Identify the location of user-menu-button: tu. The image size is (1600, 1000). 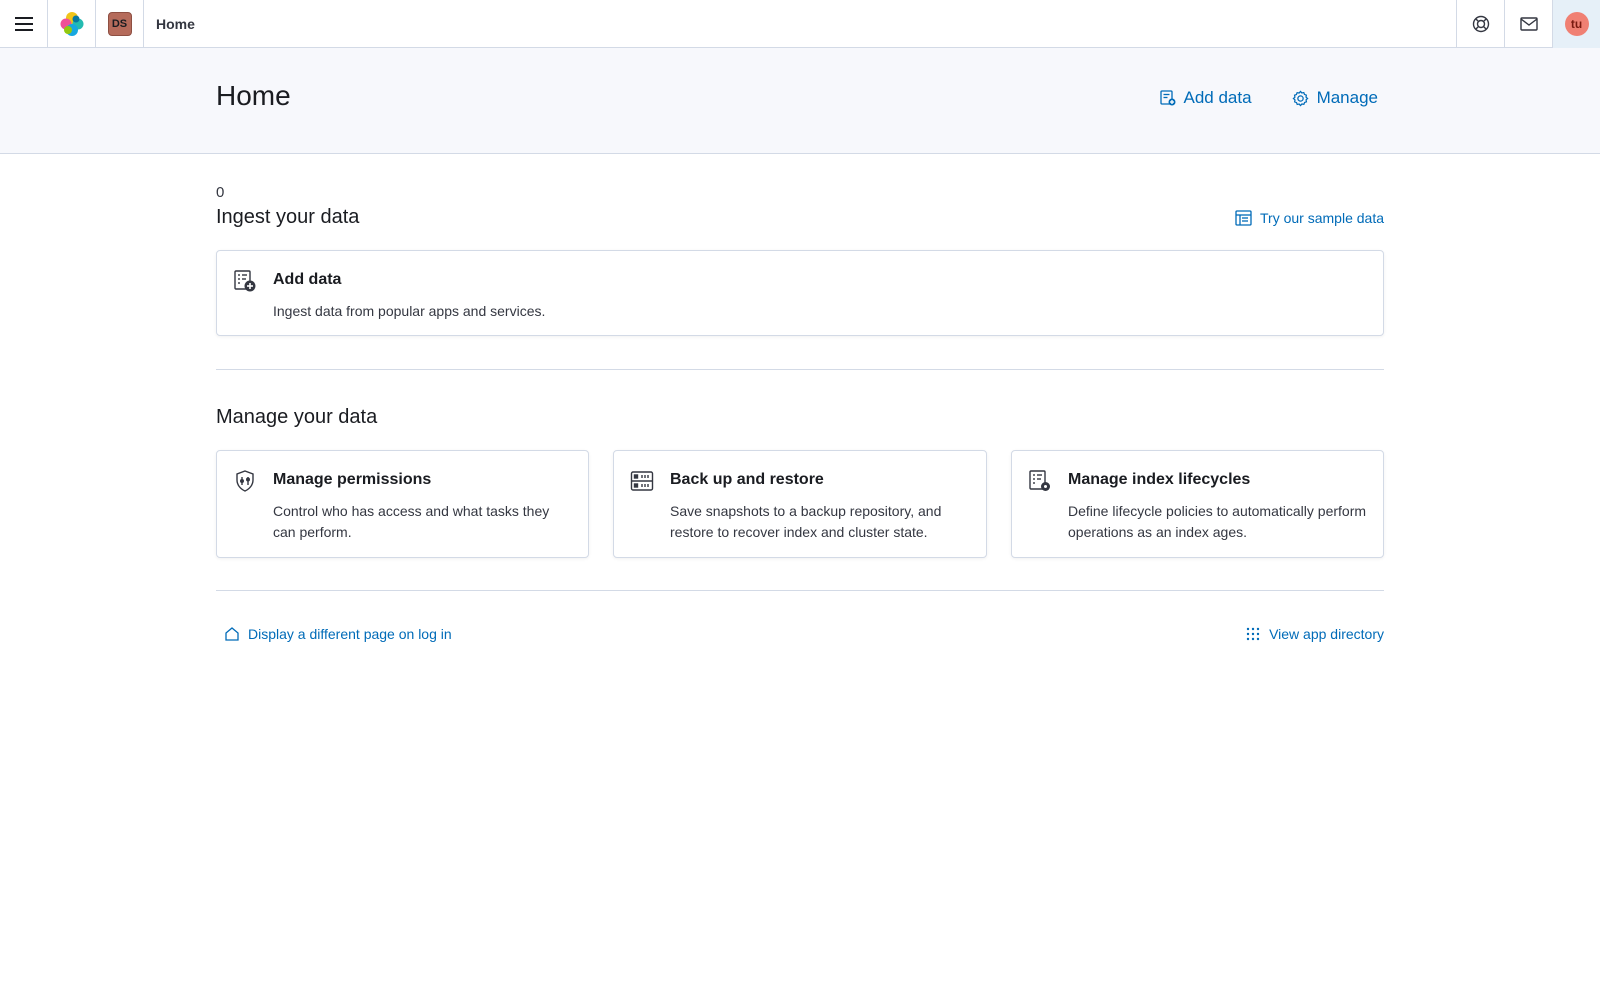
(1576, 24).